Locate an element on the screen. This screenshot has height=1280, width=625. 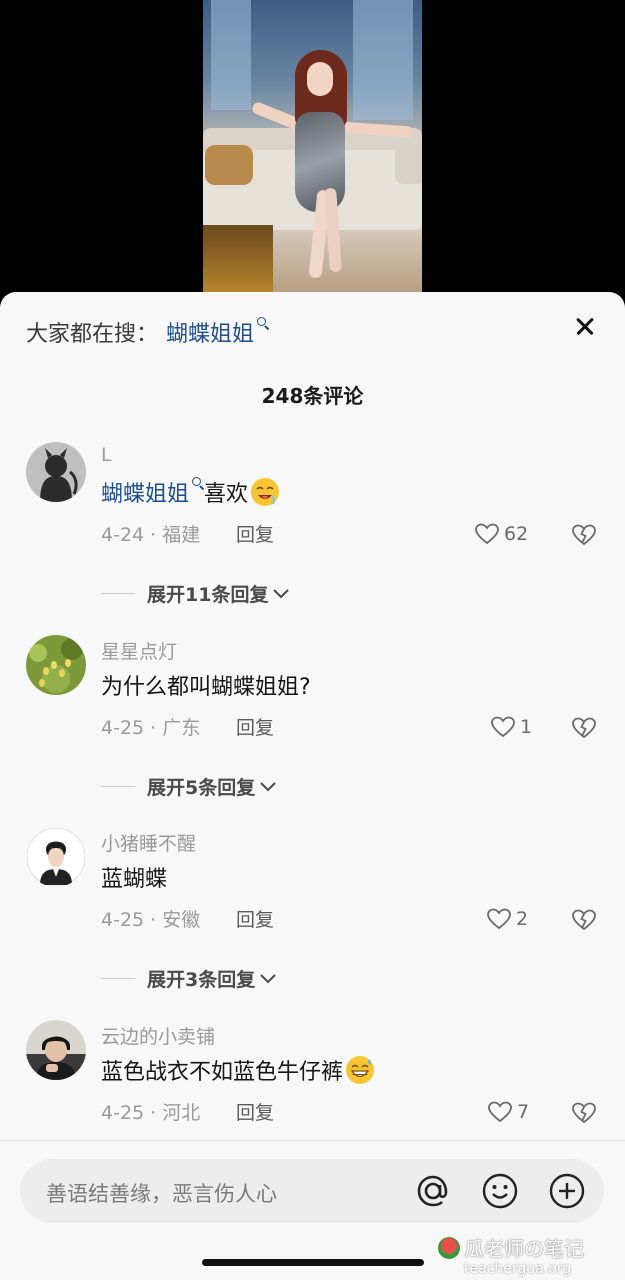
like-button: 2 is located at coordinates (507, 919).